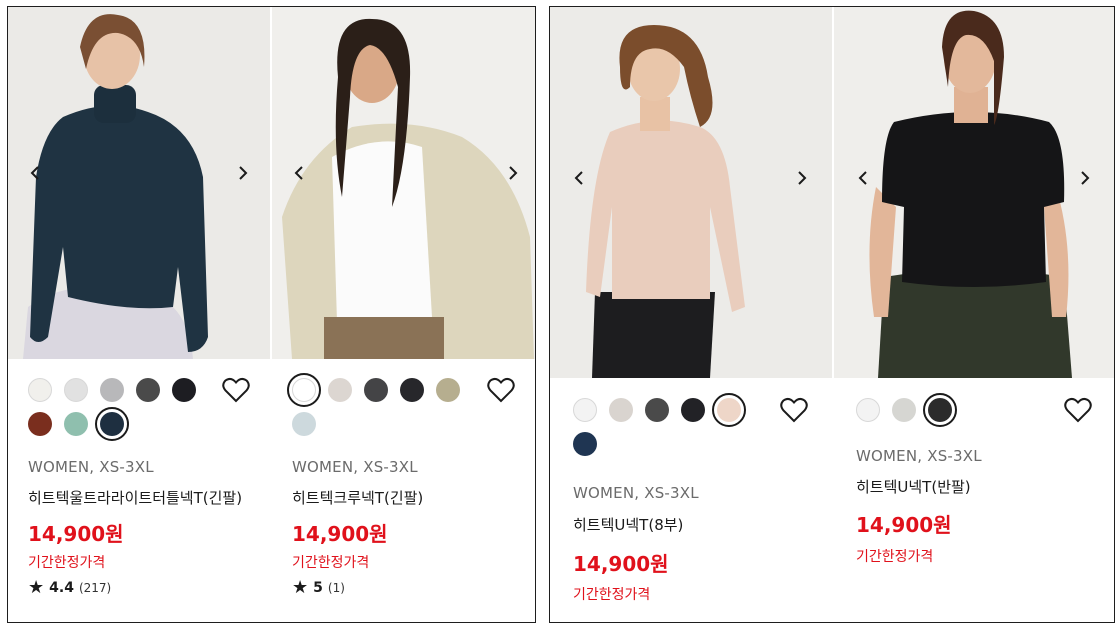 This screenshot has width=1118, height=633. What do you see at coordinates (357, 497) in the screenshot?
I see `product-name: 히트텍크루넥T(긴팔)` at bounding box center [357, 497].